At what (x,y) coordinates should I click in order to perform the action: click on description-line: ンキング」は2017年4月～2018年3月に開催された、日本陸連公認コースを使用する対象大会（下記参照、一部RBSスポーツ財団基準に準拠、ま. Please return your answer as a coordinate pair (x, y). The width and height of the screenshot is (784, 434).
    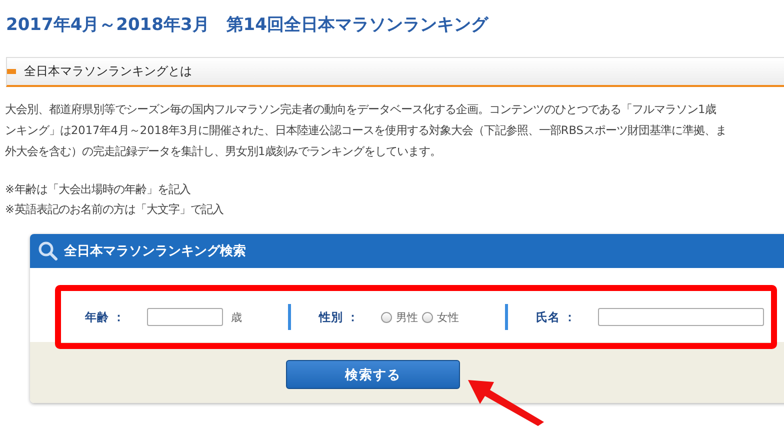
    Looking at the image, I should click on (366, 131).